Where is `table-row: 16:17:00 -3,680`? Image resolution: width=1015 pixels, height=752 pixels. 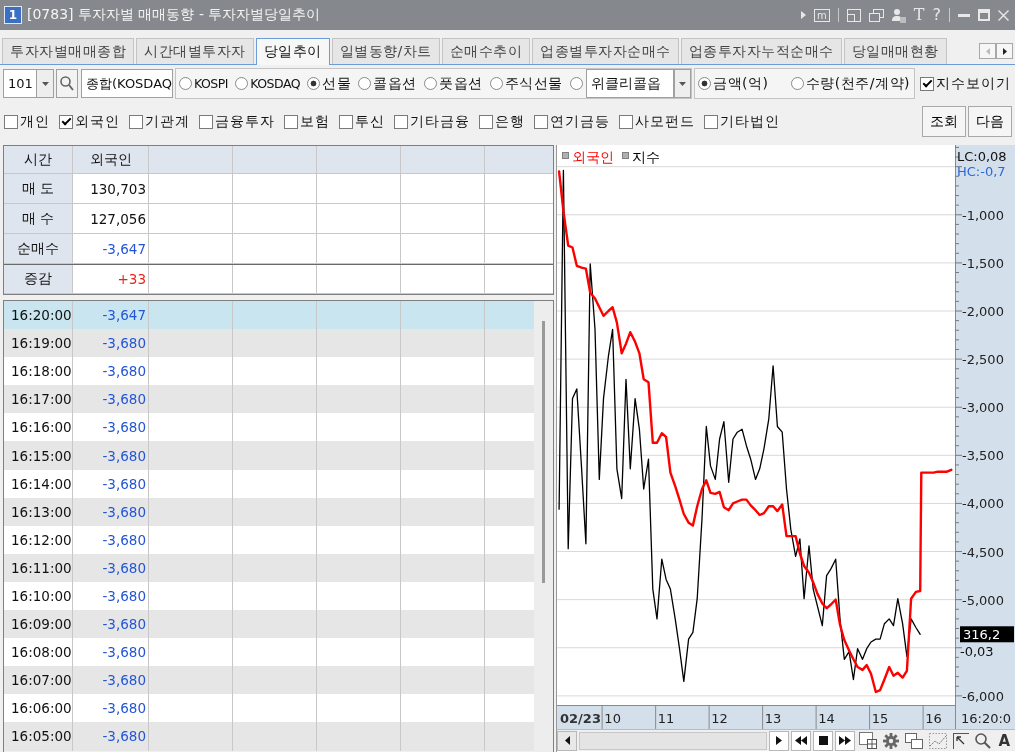 table-row: 16:17:00 -3,680 is located at coordinates (269, 399).